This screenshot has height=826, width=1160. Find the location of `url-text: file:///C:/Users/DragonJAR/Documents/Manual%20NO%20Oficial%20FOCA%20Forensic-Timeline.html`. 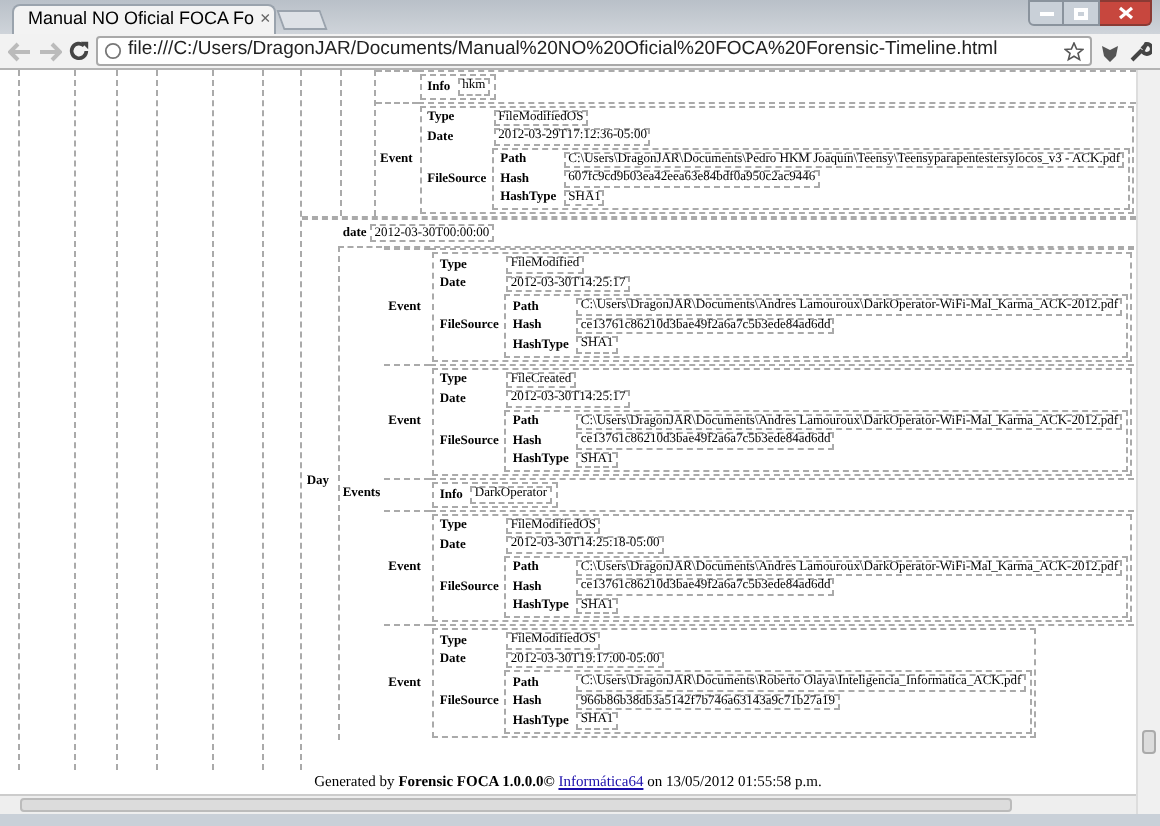

url-text: file:///C:/Users/DragonJAR/Documents/Manual%20NO%20Oficial%20FOCA%20Forensic-Timeline.html is located at coordinates (564, 50).